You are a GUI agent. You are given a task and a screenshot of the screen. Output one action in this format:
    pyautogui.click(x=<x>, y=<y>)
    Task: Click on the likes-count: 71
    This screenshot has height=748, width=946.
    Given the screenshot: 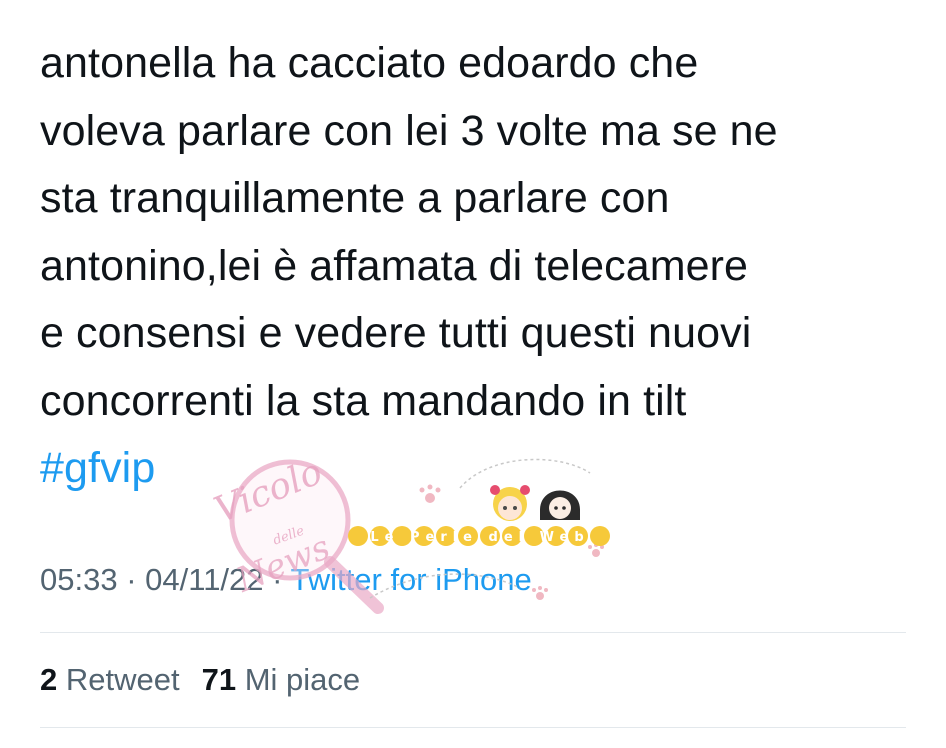 What is the action you would take?
    pyautogui.click(x=219, y=679)
    